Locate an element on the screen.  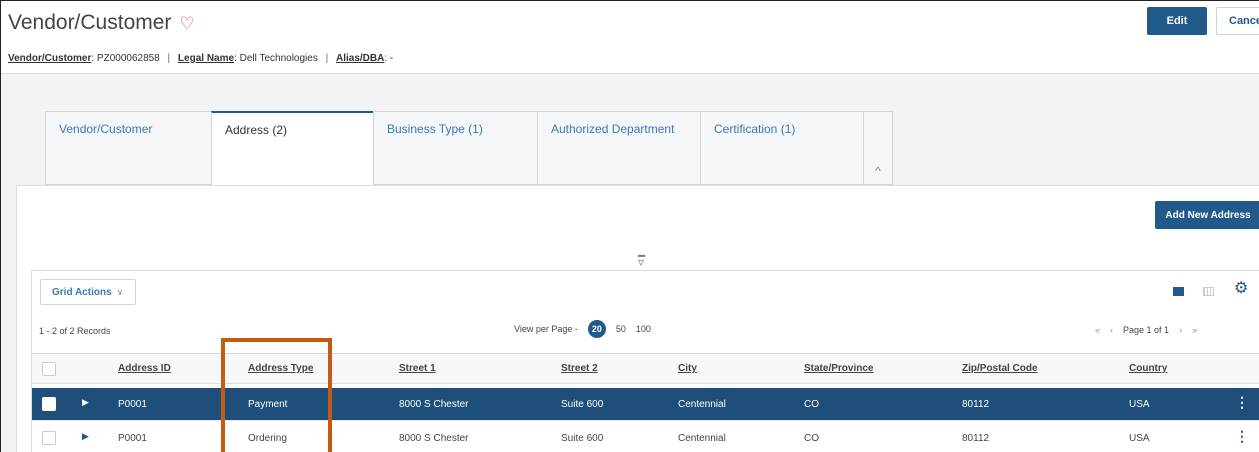
column-header-address-id: Address ID is located at coordinates (144, 368).